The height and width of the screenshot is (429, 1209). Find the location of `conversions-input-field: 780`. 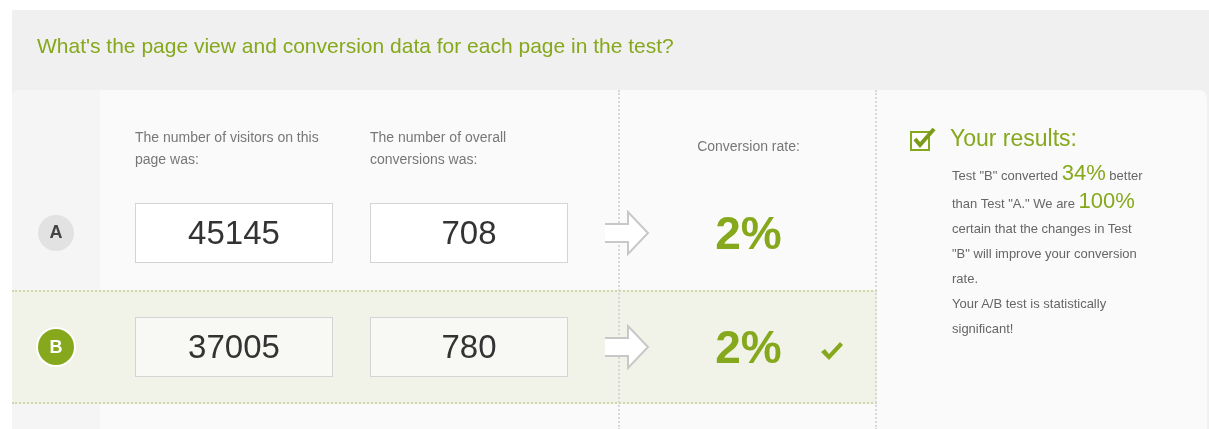

conversions-input-field: 780 is located at coordinates (469, 347).